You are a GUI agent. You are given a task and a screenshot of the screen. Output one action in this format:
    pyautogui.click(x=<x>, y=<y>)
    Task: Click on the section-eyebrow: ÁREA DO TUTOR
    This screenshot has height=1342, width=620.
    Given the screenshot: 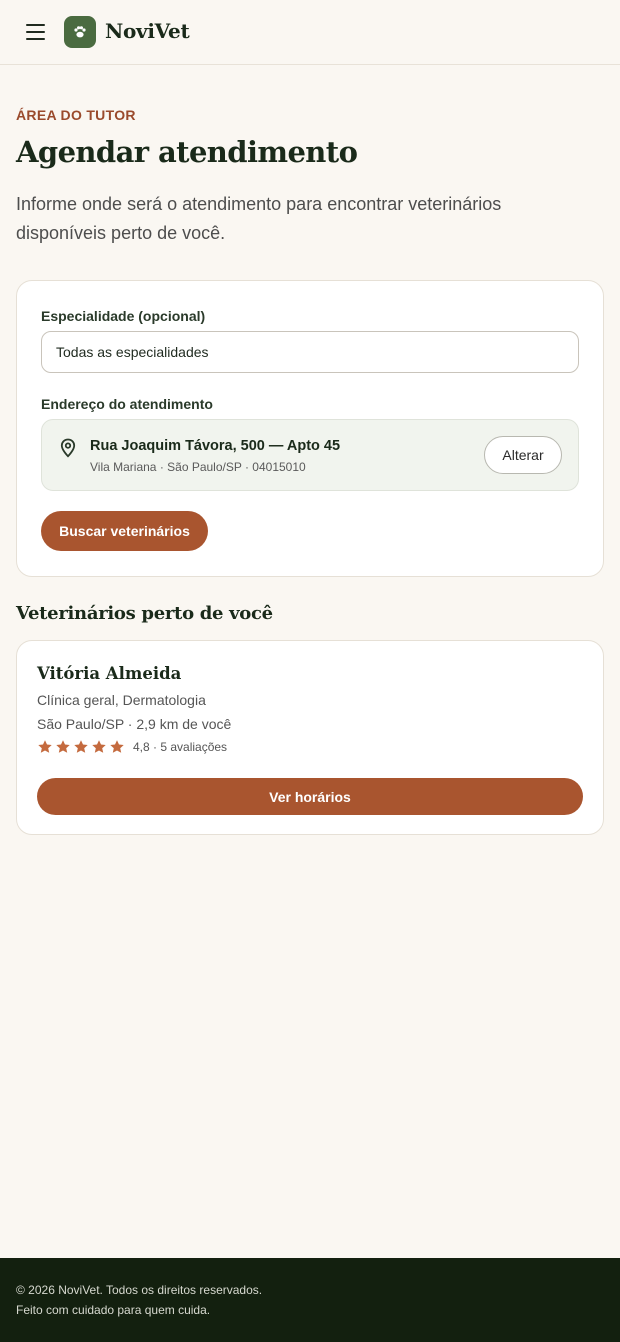 What is the action you would take?
    pyautogui.click(x=76, y=115)
    